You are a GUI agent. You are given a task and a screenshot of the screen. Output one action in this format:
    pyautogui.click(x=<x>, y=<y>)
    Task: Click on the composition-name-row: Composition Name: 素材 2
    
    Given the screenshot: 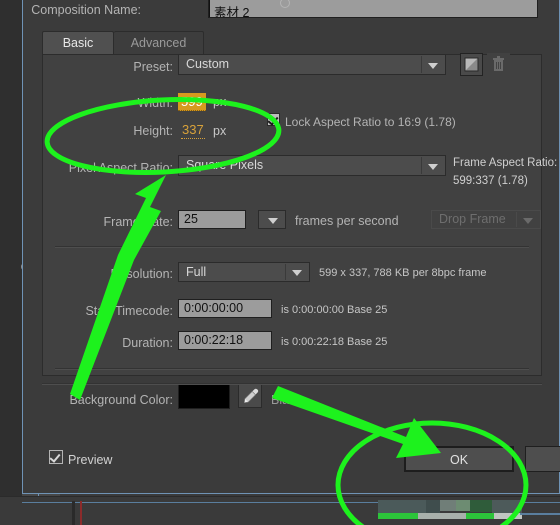 What is the action you would take?
    pyautogui.click(x=291, y=11)
    